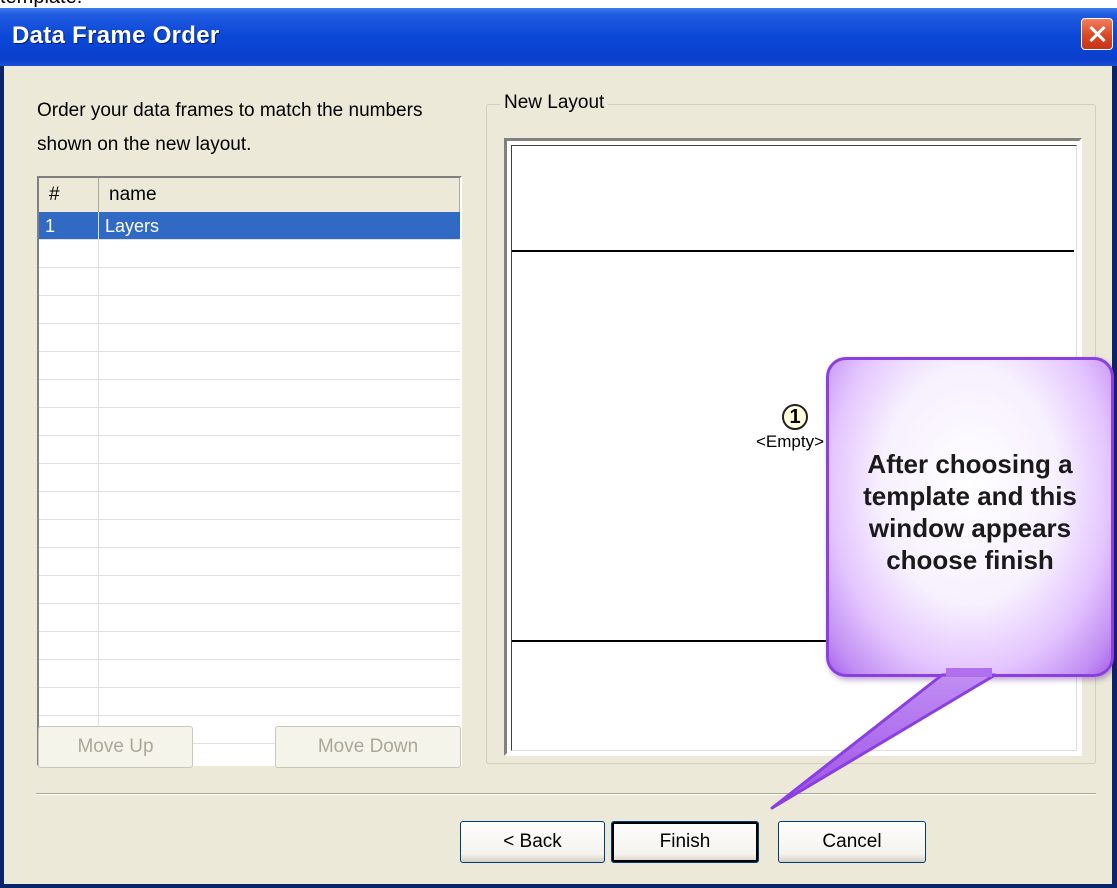 This screenshot has width=1117, height=888. Describe the element at coordinates (558, 37) in the screenshot. I see `title-bar: Data Frame Order` at that location.